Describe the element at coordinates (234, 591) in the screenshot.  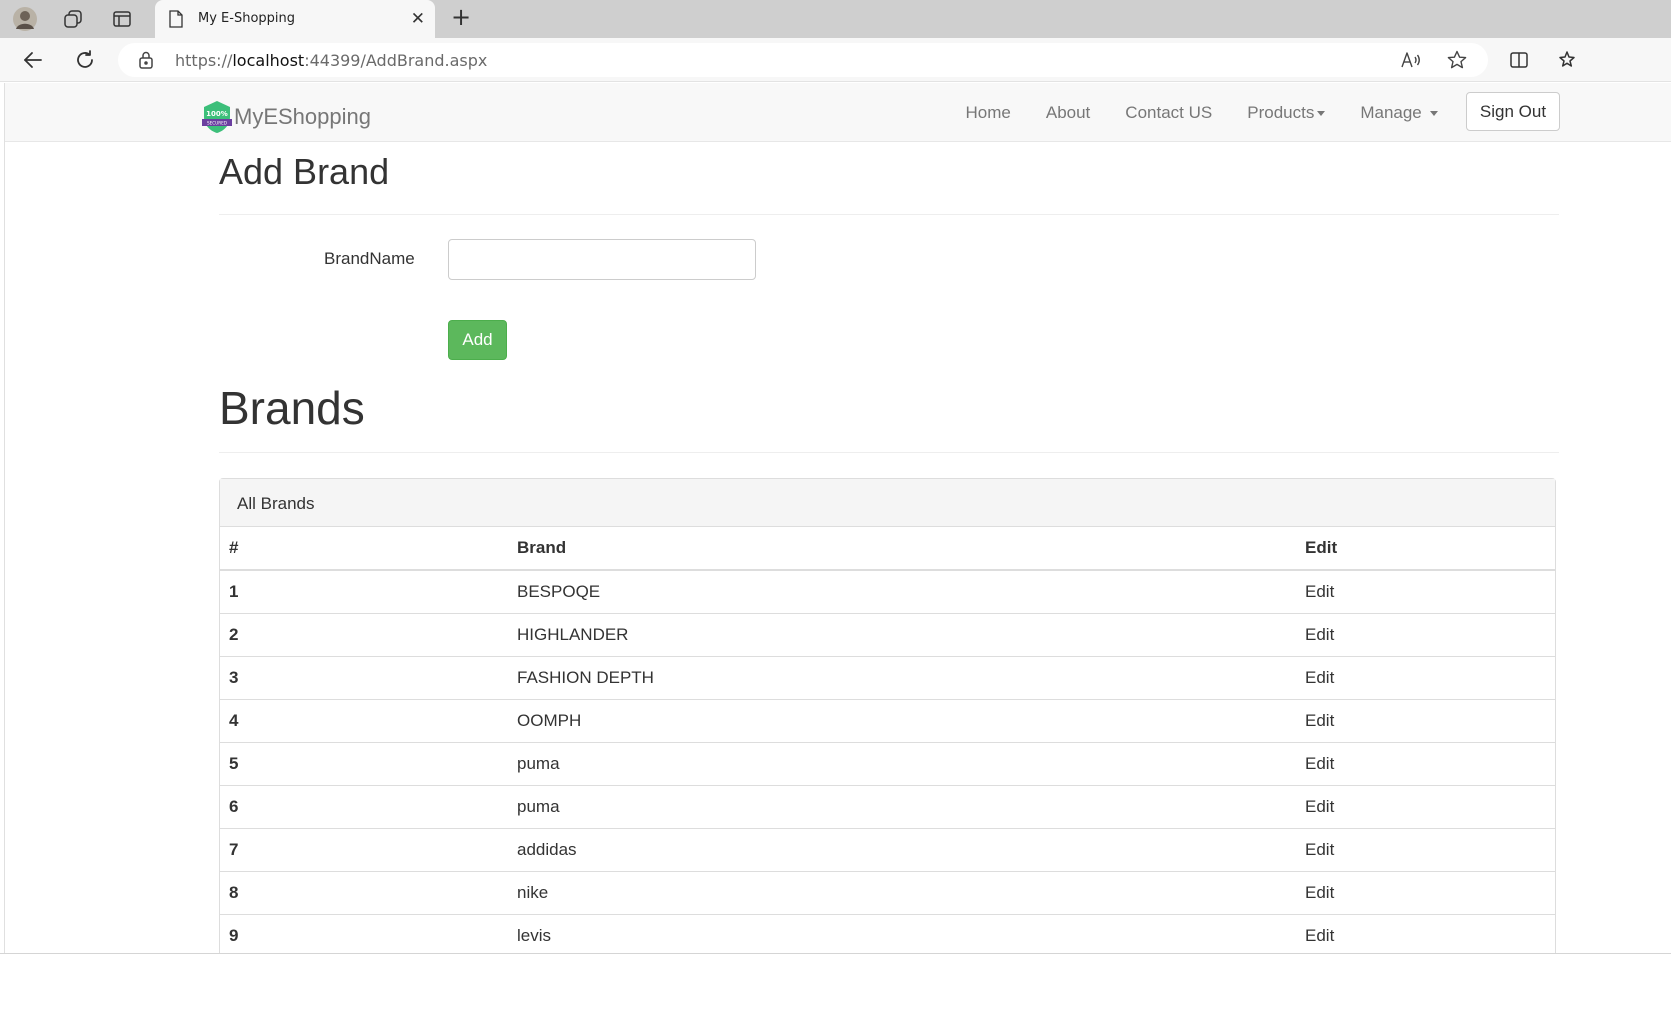
I see `row-number: 1` at that location.